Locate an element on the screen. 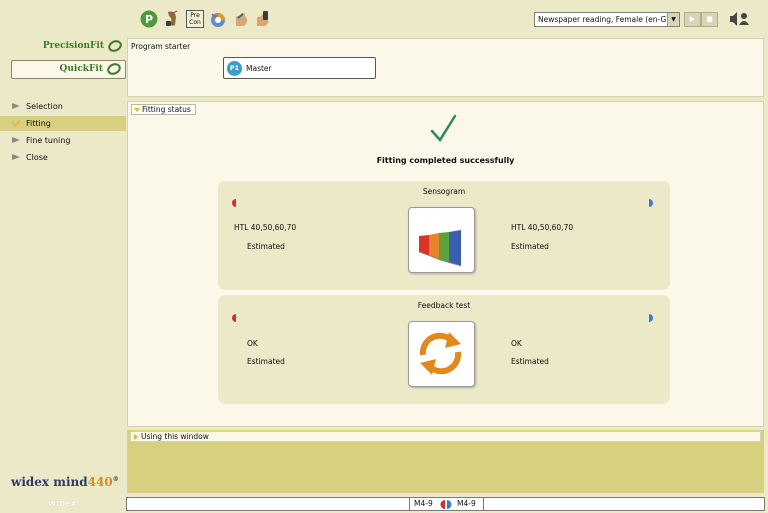  expand-arrow-icon is located at coordinates (136, 437).